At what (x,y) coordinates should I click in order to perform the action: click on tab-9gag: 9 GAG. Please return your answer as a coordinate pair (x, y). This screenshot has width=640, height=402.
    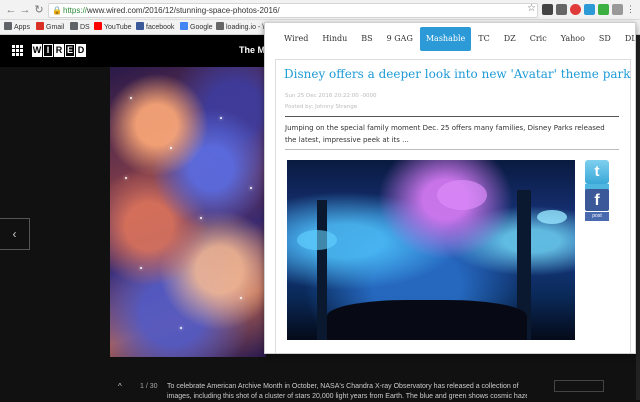
    Looking at the image, I should click on (400, 39).